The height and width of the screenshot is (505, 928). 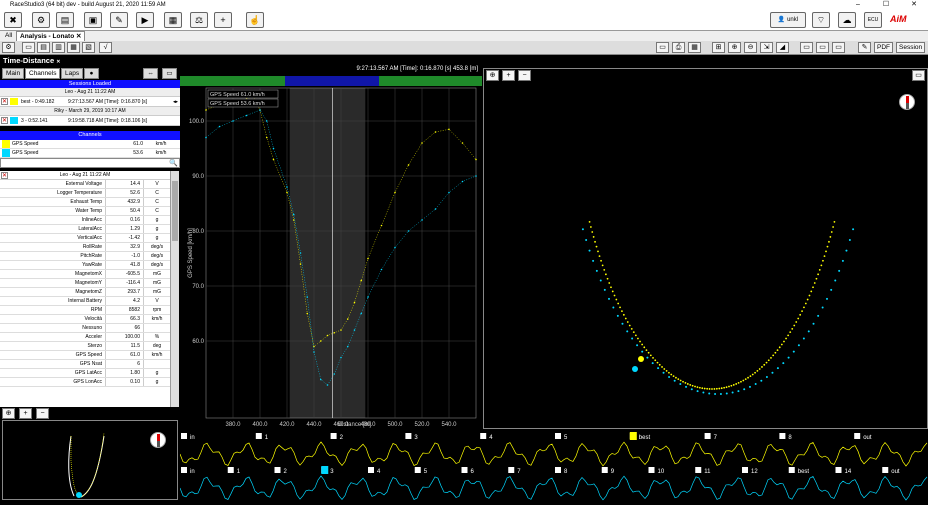 What do you see at coordinates (85, 202) in the screenshot?
I see `value-row: Exhaust Temp 432.9 C` at bounding box center [85, 202].